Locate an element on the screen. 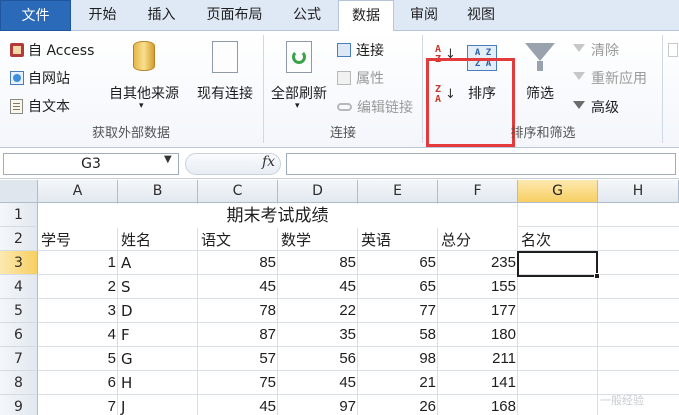 The image size is (679, 415). tab-home: 开始 is located at coordinates (102, 15).